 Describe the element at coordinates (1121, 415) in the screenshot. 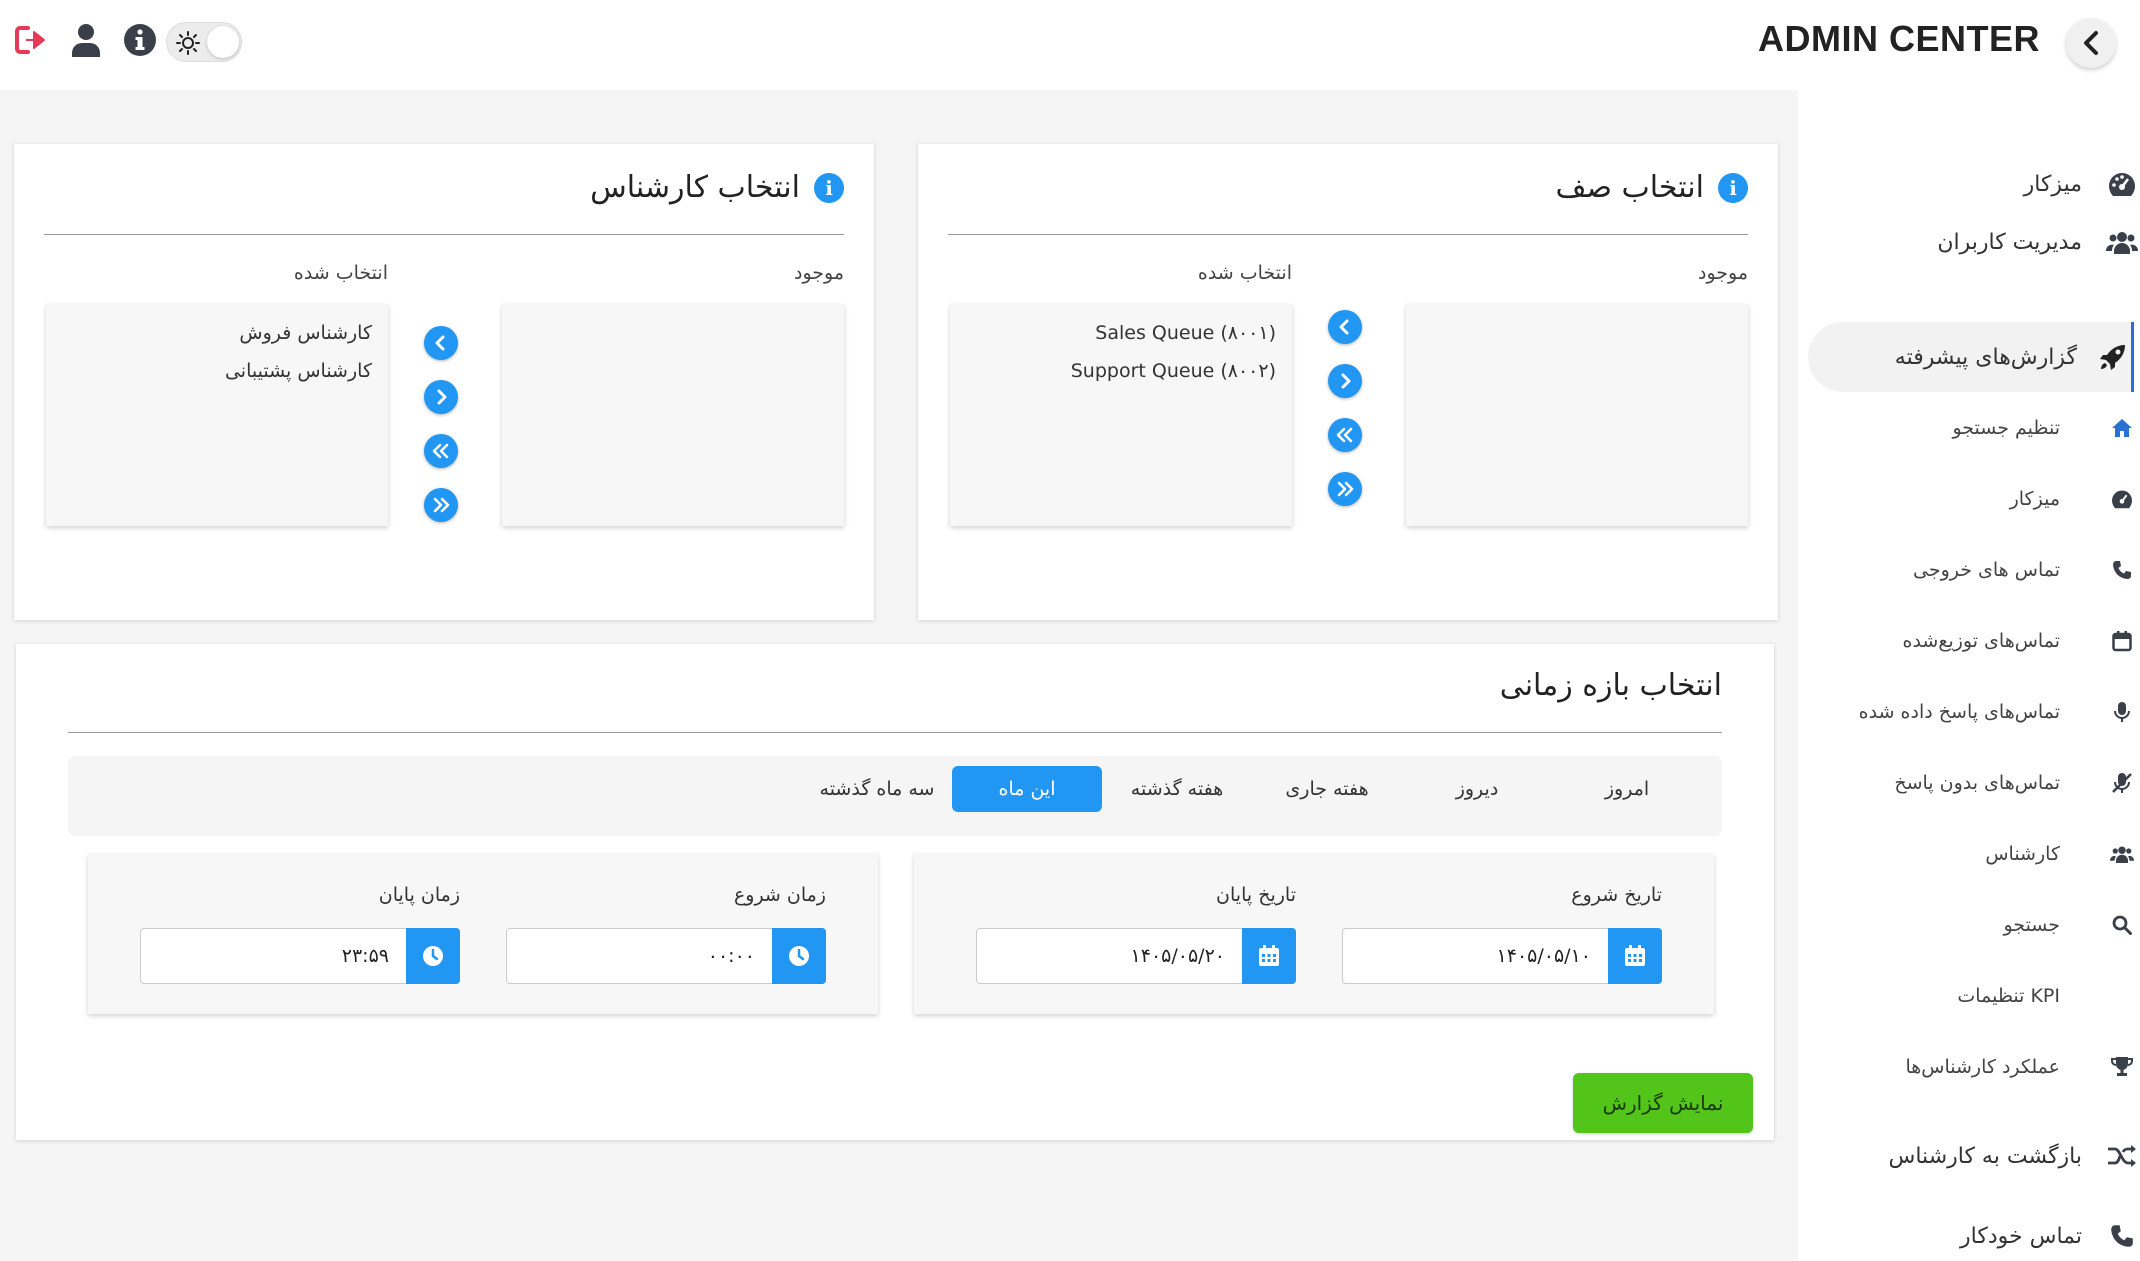

I see `queue-selected-list: Sales Queue (۸۰۰۱) Support Queue (۸۰۰۲)` at that location.